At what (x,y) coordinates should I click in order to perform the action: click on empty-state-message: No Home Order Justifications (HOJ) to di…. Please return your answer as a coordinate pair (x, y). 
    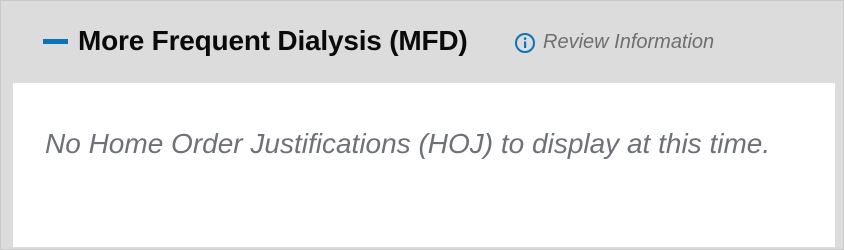
    Looking at the image, I should click on (408, 143).